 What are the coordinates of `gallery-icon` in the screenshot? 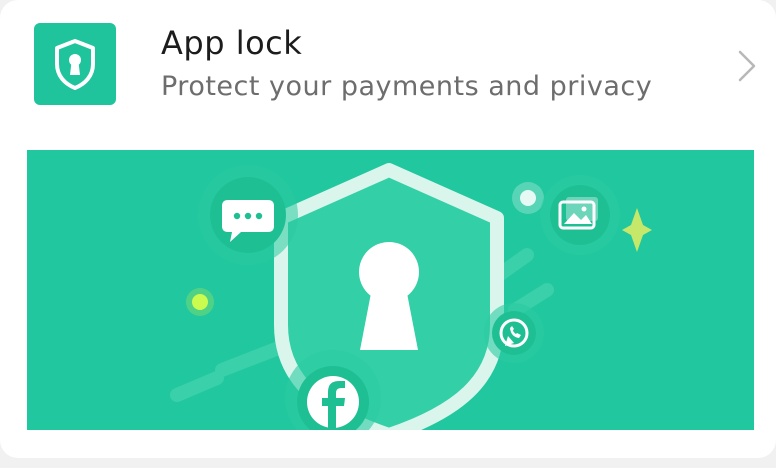 It's located at (580, 215).